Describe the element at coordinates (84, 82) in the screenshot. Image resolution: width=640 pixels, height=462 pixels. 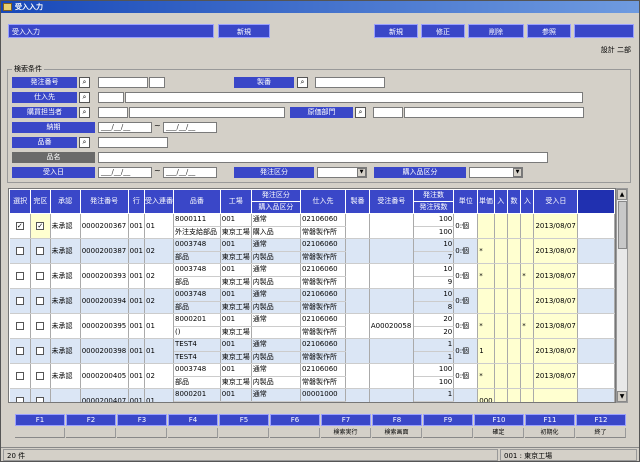
I see `order-no-search-icon: ⌕` at that location.